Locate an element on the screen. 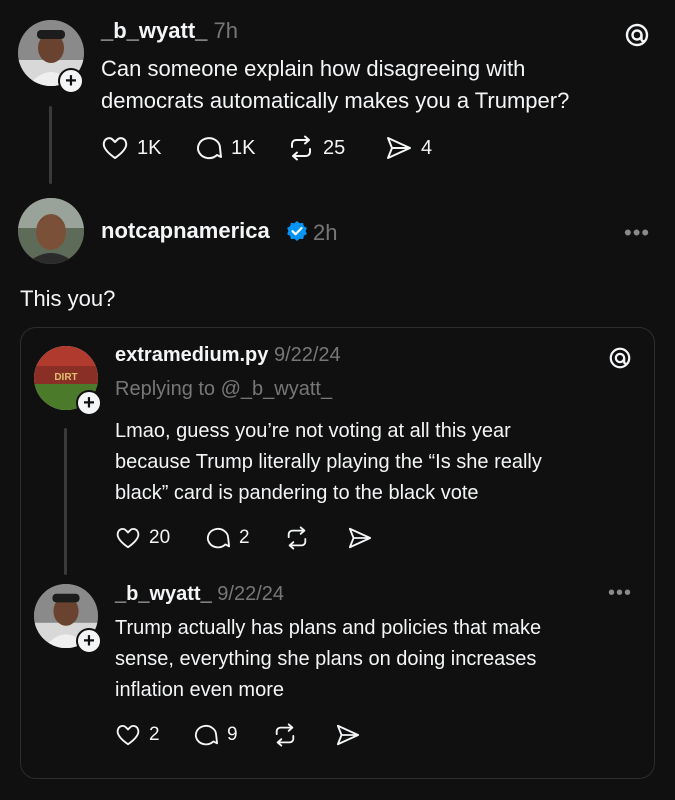 This screenshot has height=800, width=675. like-button: 20 is located at coordinates (142, 538).